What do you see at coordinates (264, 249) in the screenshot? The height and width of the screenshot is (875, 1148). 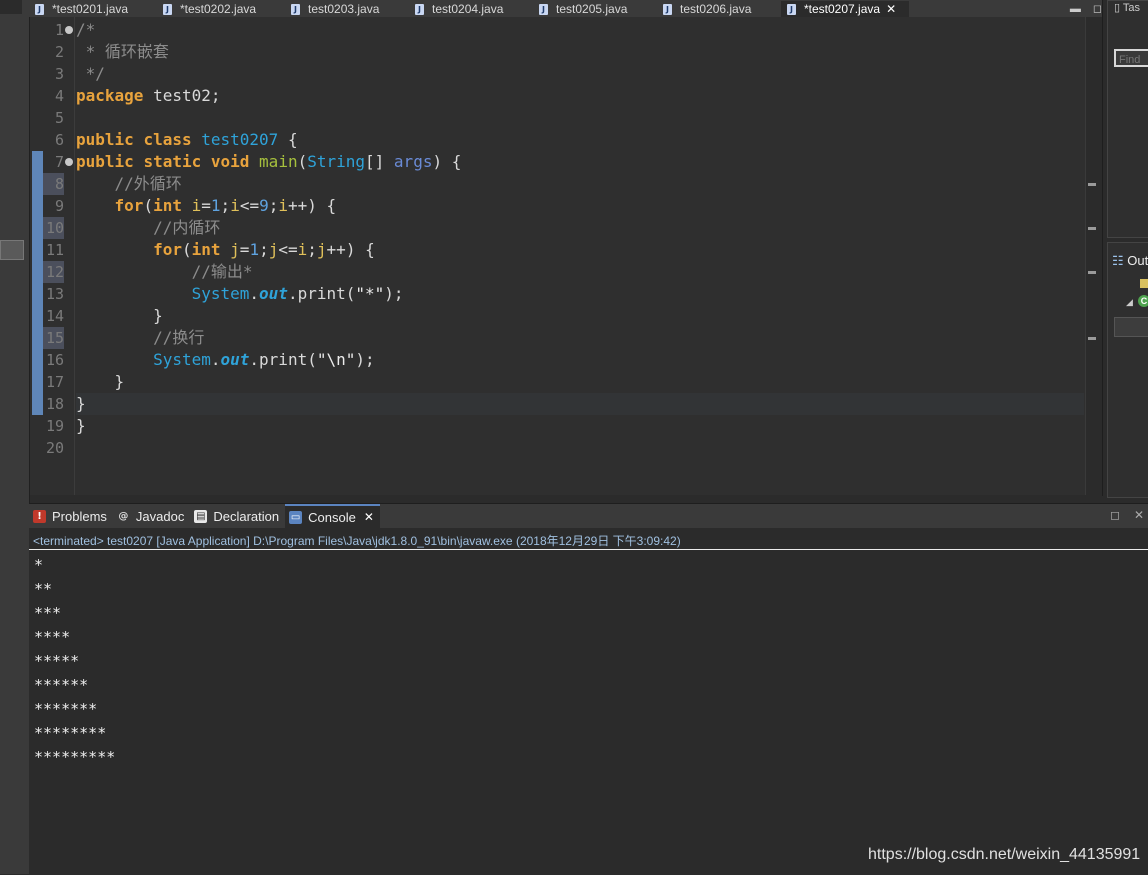 I see `code-line: for(int j=1;j<=i;j++) {` at bounding box center [264, 249].